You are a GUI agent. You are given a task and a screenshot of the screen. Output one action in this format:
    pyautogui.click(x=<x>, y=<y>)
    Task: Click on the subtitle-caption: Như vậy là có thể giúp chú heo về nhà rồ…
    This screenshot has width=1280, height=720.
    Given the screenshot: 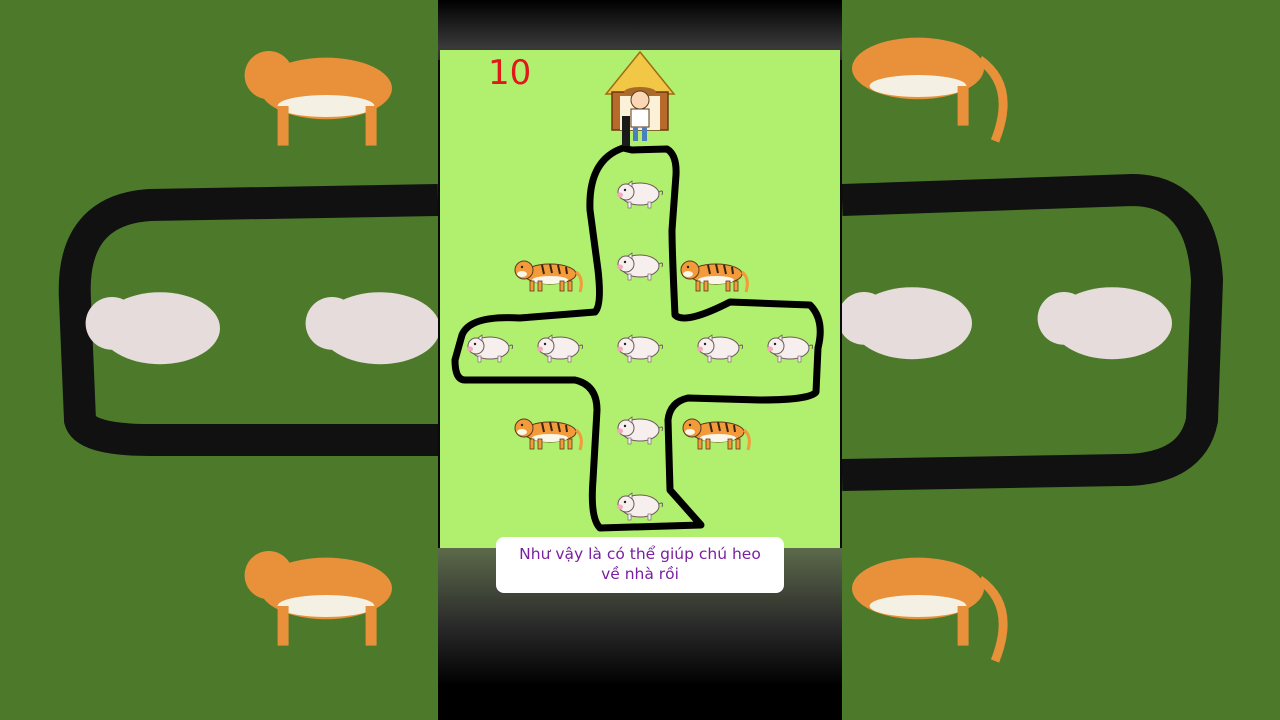 What is the action you would take?
    pyautogui.click(x=640, y=565)
    